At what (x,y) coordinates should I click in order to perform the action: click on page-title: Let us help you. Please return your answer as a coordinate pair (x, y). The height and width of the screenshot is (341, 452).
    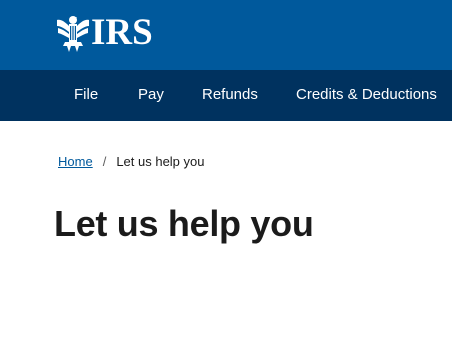
    Looking at the image, I should click on (184, 223).